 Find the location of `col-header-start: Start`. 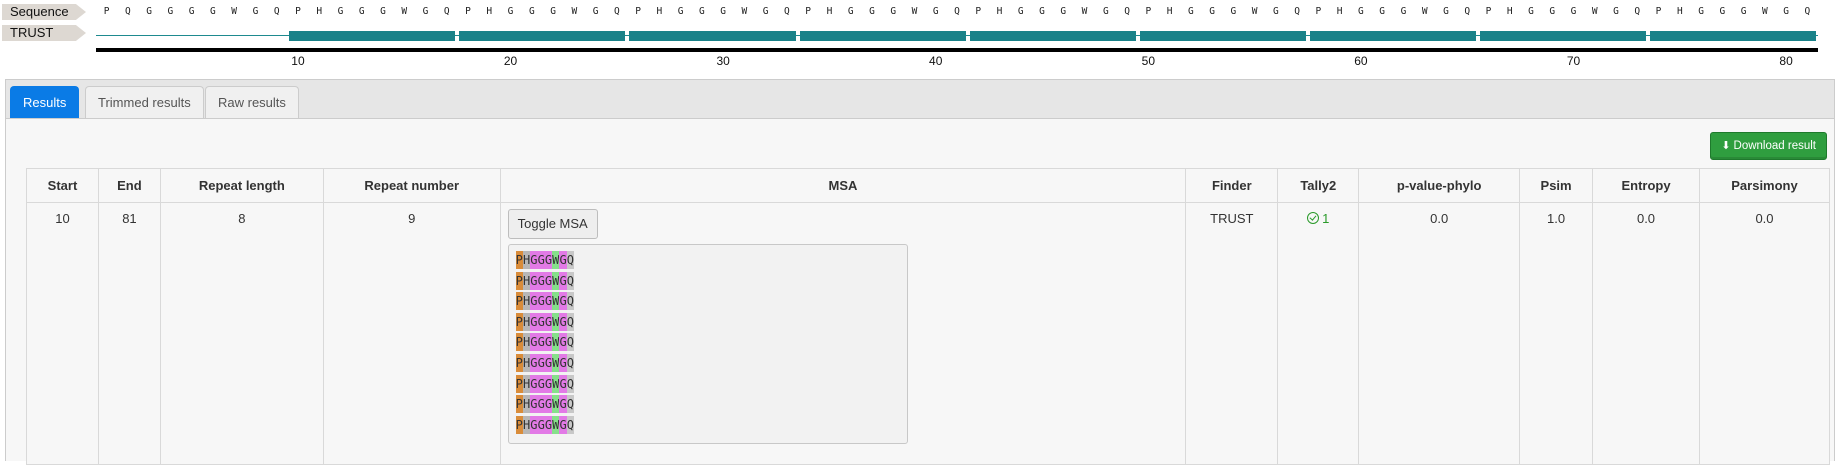

col-header-start: Start is located at coordinates (62, 185).